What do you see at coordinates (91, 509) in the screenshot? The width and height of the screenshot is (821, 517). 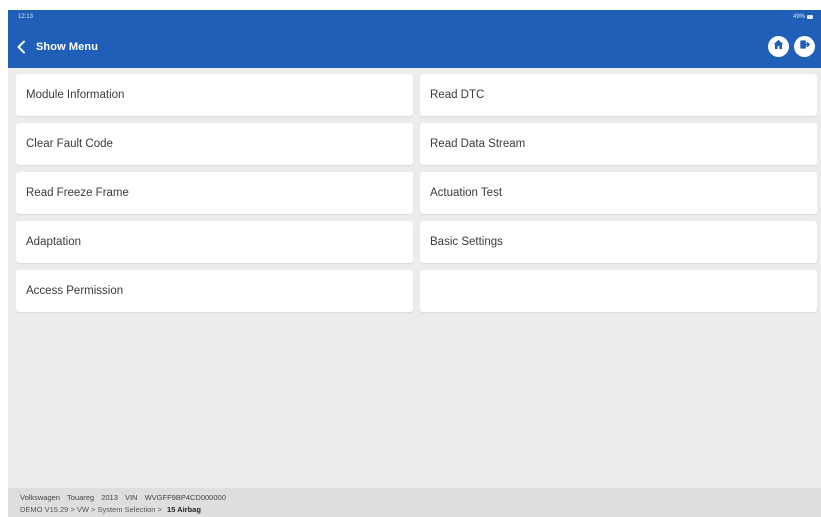 I see `breadcrumb-path: DEMO V15.29 > VW > System Selection >` at bounding box center [91, 509].